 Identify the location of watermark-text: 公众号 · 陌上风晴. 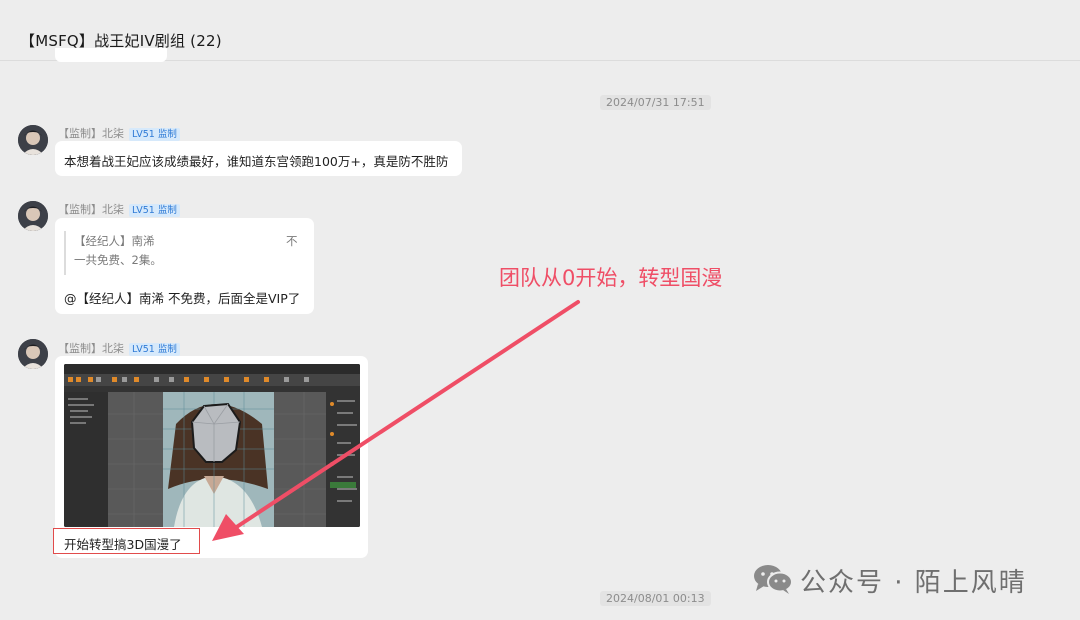
(913, 583).